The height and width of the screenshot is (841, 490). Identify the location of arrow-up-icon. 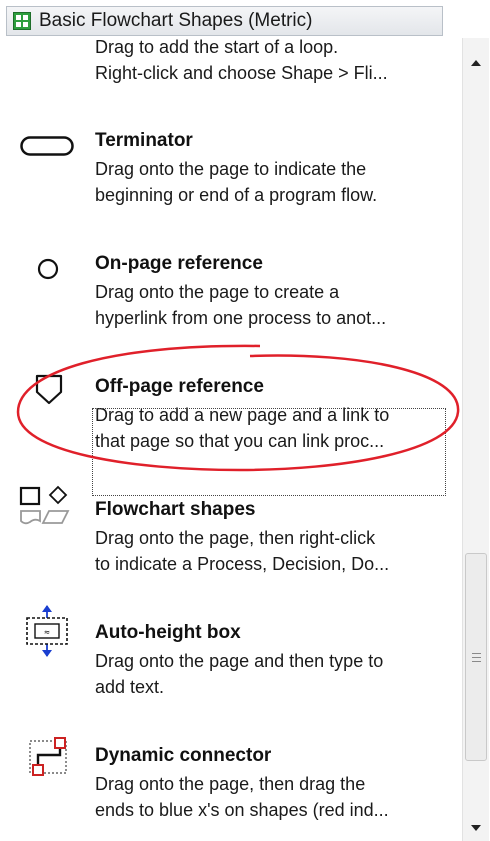
(476, 63).